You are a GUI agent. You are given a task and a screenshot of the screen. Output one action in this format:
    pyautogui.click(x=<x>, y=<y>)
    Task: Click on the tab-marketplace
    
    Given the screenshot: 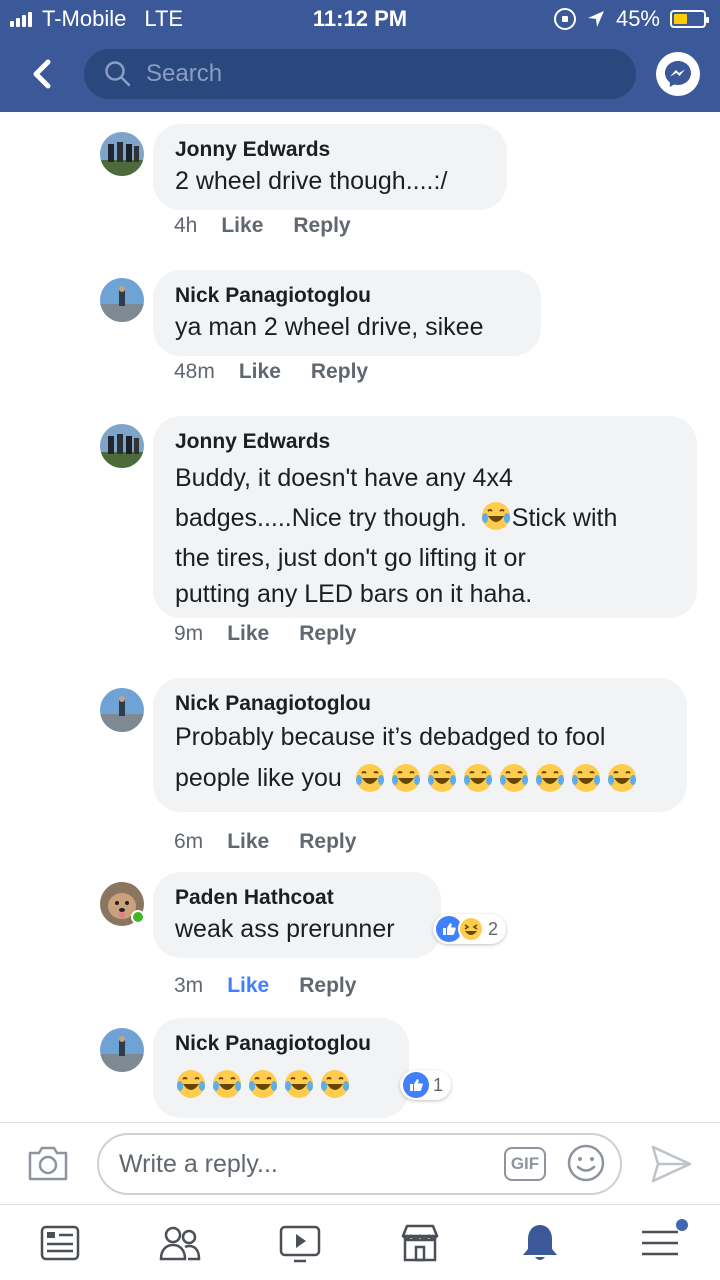 What is the action you would take?
    pyautogui.click(x=420, y=1242)
    